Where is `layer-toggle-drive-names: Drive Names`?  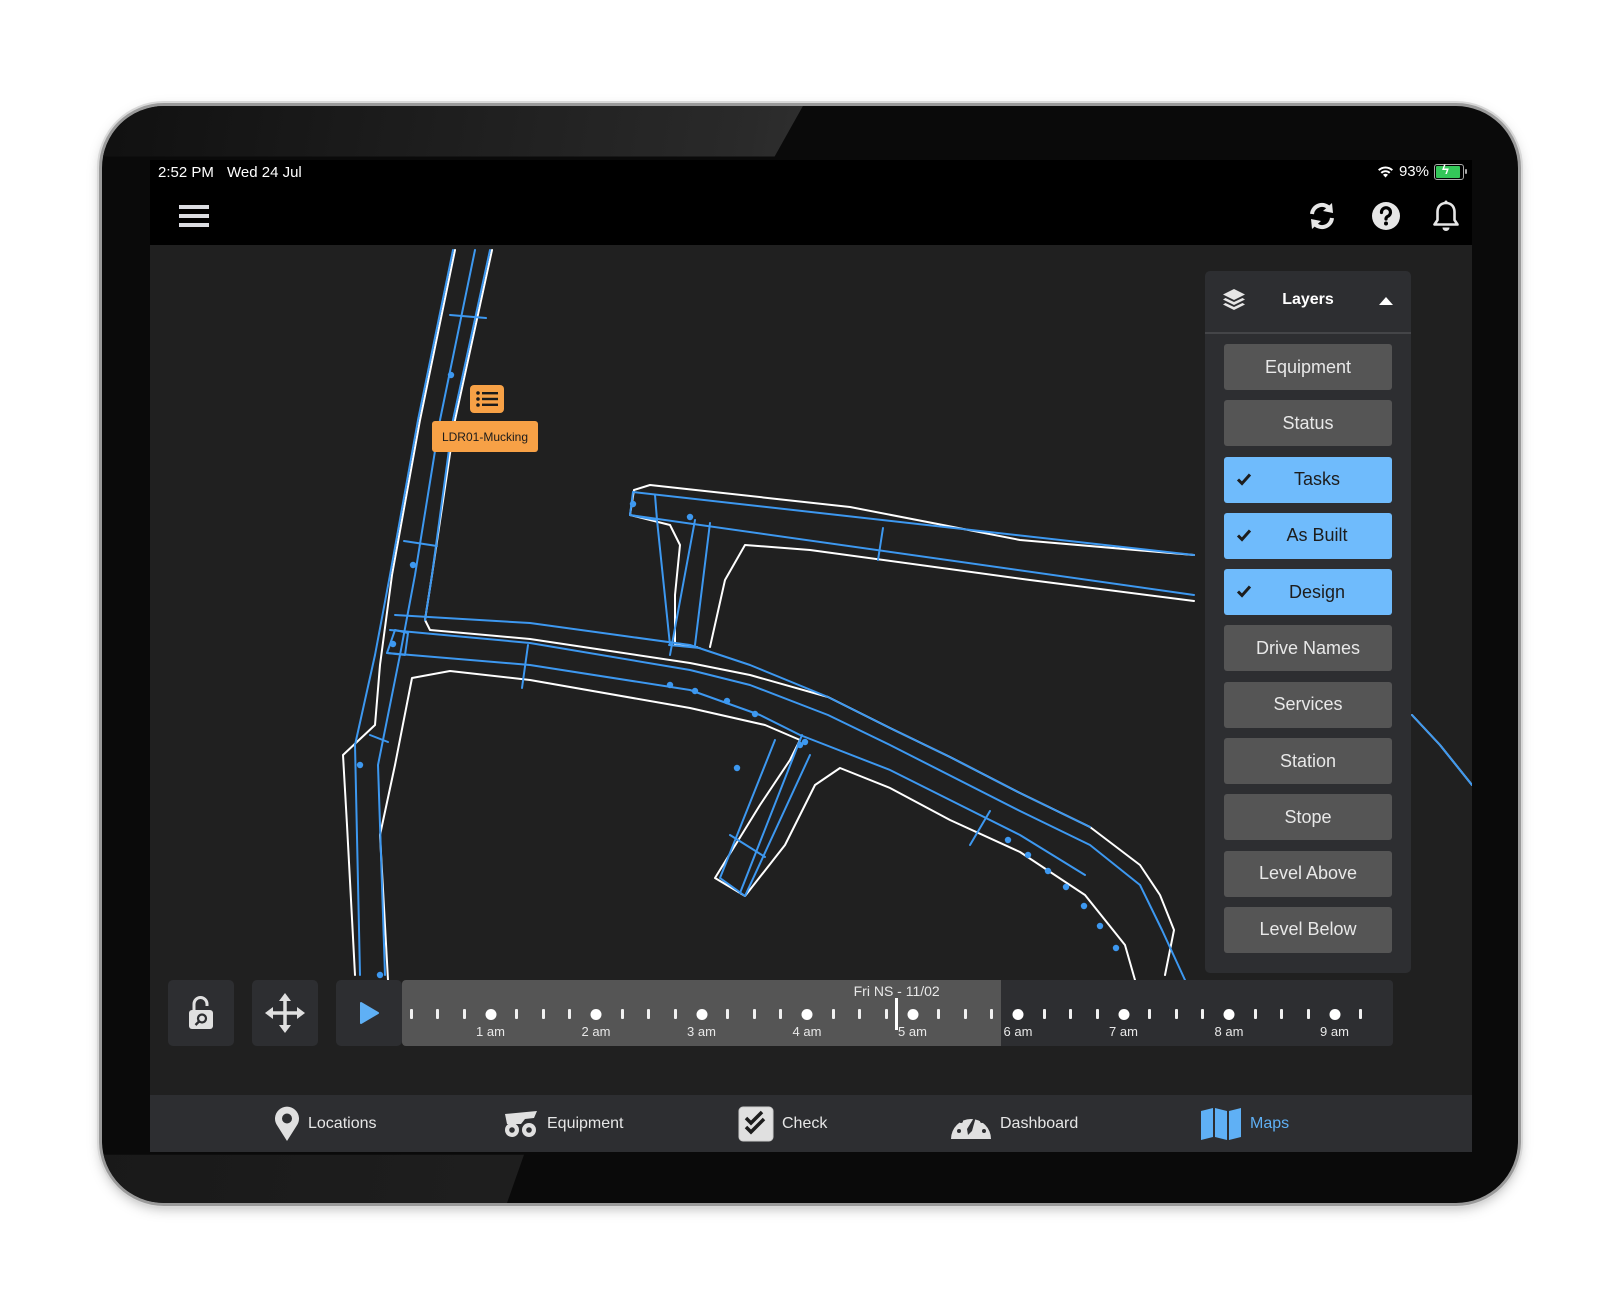 layer-toggle-drive-names: Drive Names is located at coordinates (1308, 648).